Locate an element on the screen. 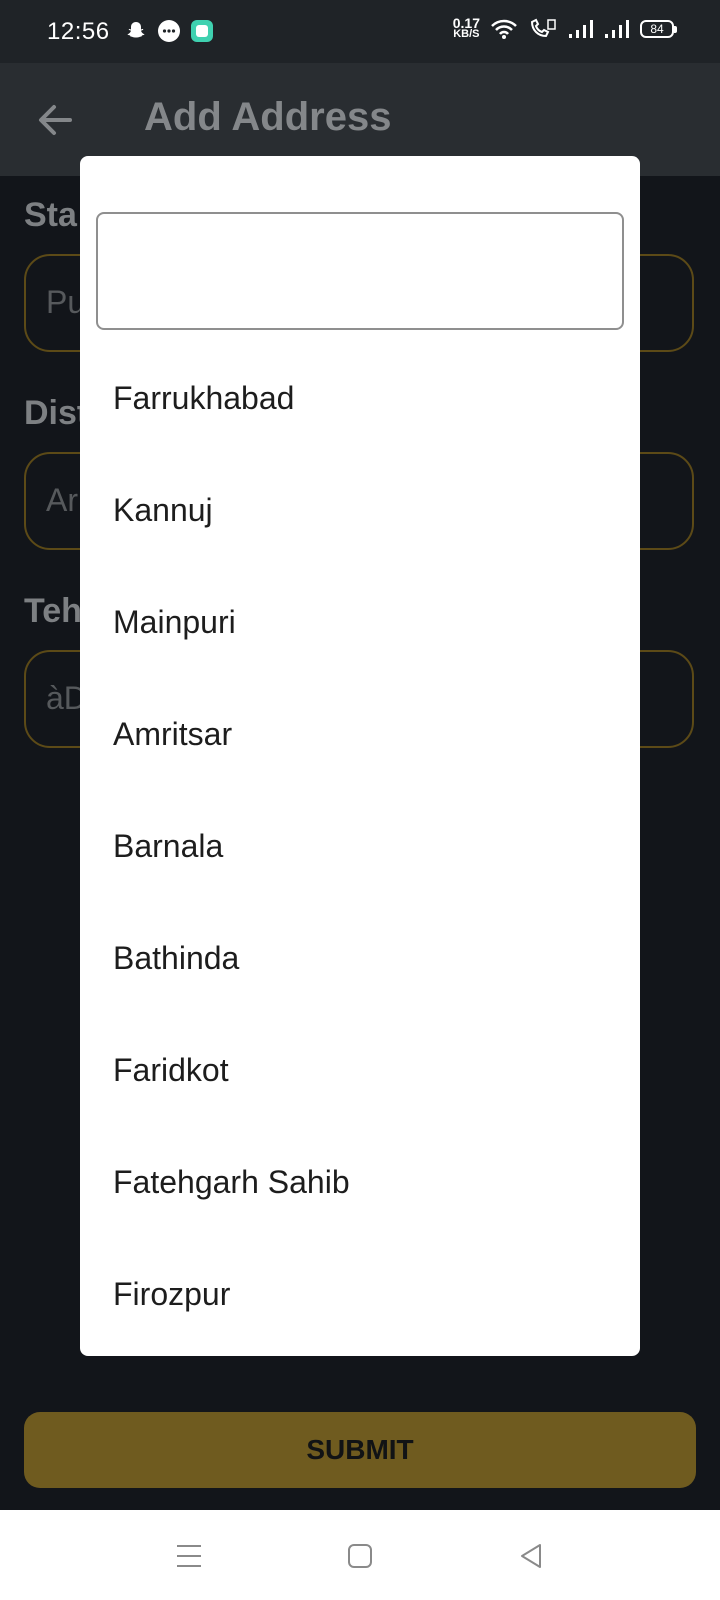 The image size is (720, 1600). option-item: Farrukhabad is located at coordinates (360, 398).